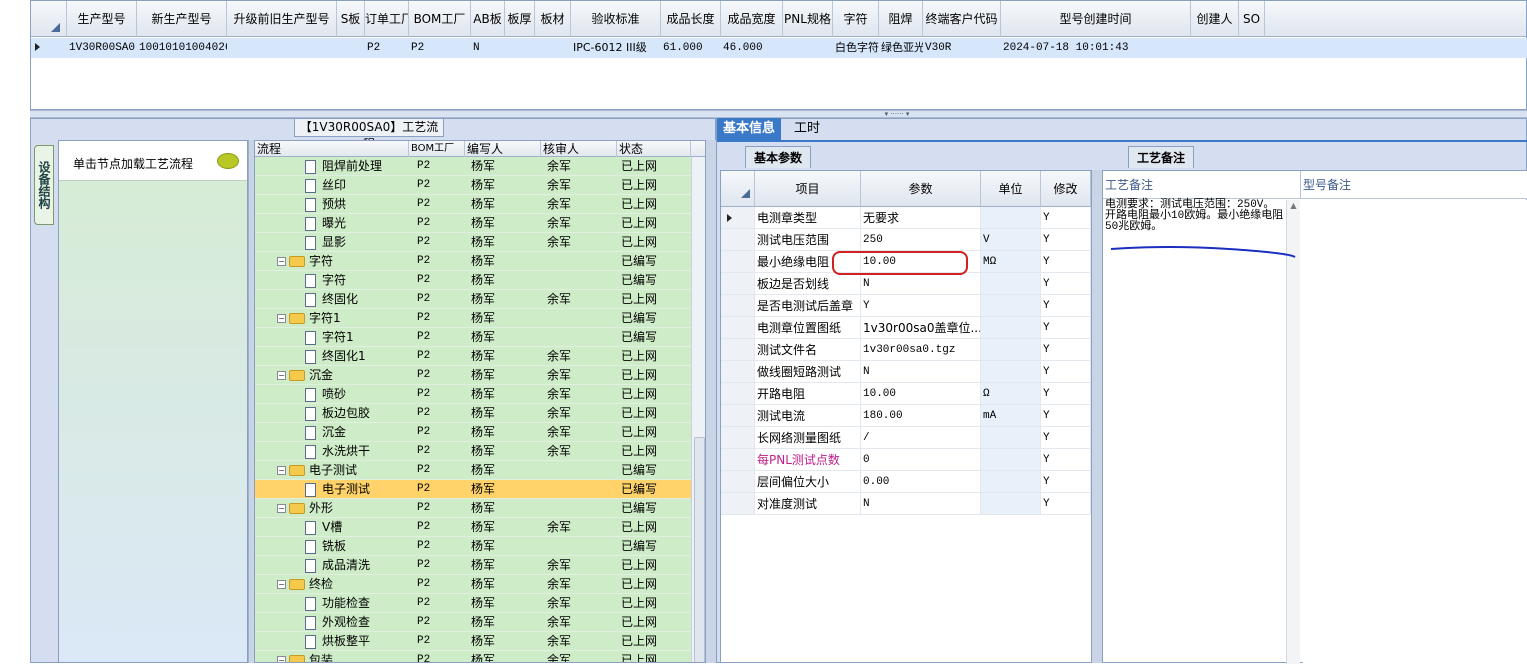 The width and height of the screenshot is (1527, 664). Describe the element at coordinates (153, 161) in the screenshot. I see `load-hint-box: 单击节点加载工艺流程` at that location.